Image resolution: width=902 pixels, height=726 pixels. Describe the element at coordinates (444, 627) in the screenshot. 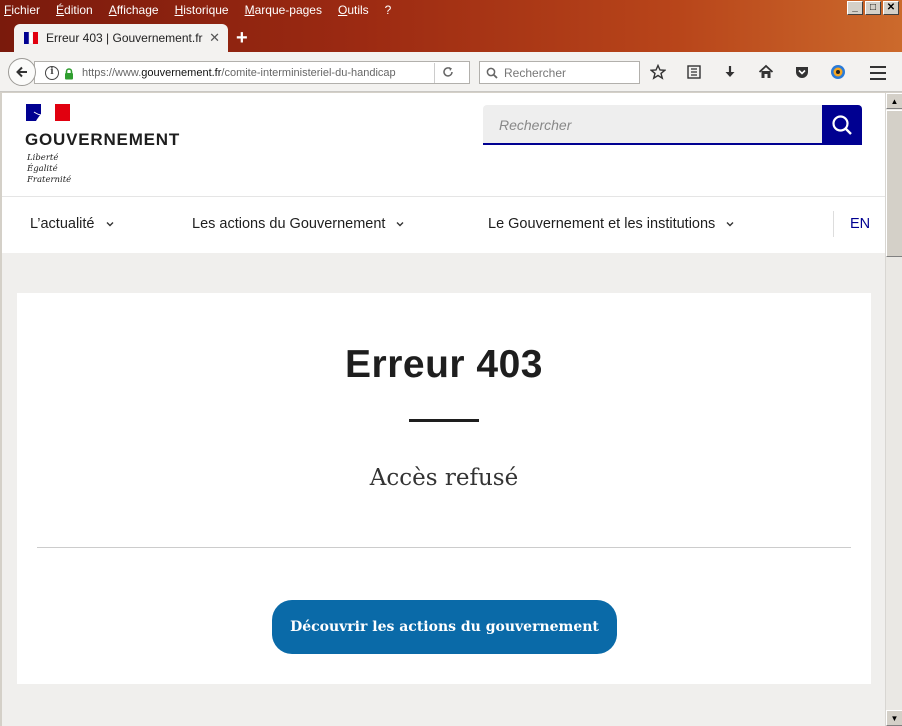

I see `discover-actions-button: Découvrir les actions du gouvernement` at that location.